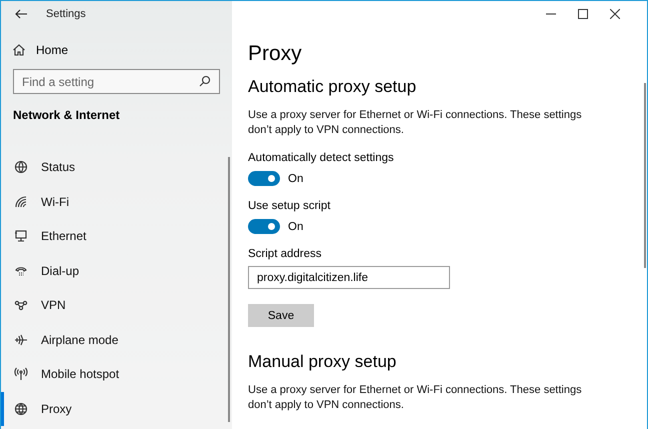 The image size is (648, 429). I want to click on input-field: proxy.digitalcitizen.life, so click(349, 277).